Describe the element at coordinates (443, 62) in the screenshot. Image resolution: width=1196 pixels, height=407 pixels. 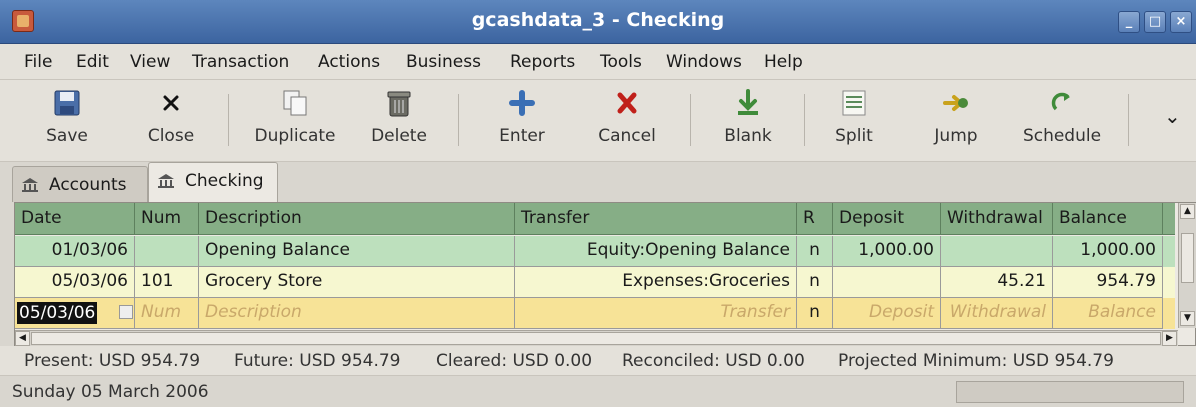
I see `menu-business: Business` at that location.